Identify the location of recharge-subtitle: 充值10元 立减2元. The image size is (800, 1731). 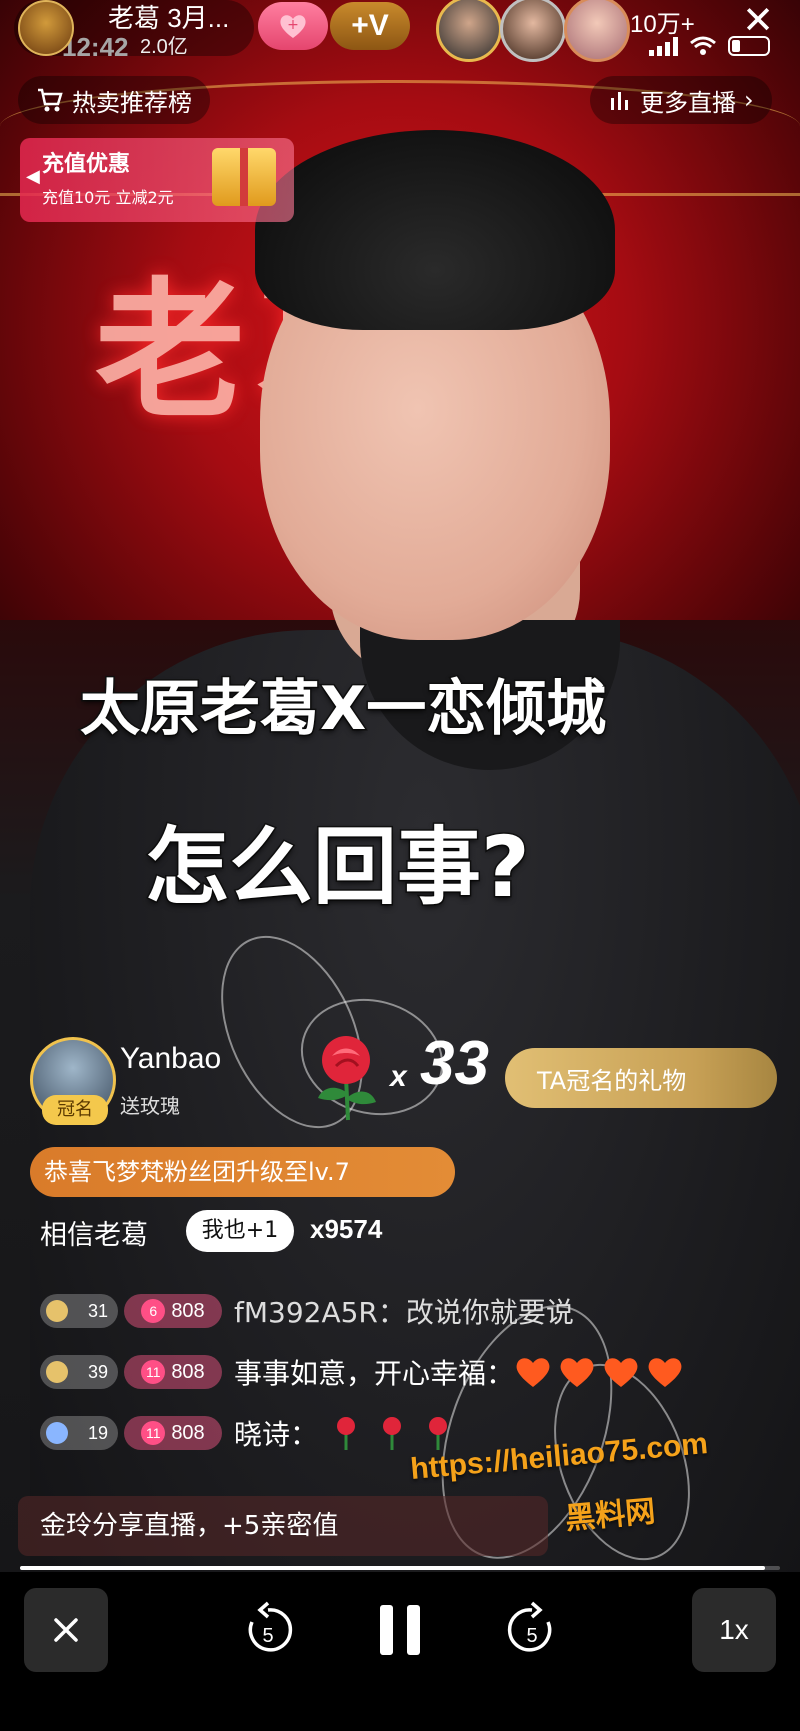
(108, 197).